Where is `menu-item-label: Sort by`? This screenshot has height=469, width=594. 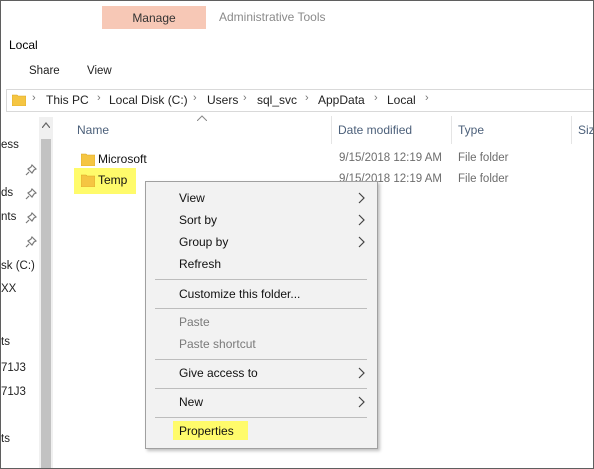
menu-item-label: Sort by is located at coordinates (198, 220).